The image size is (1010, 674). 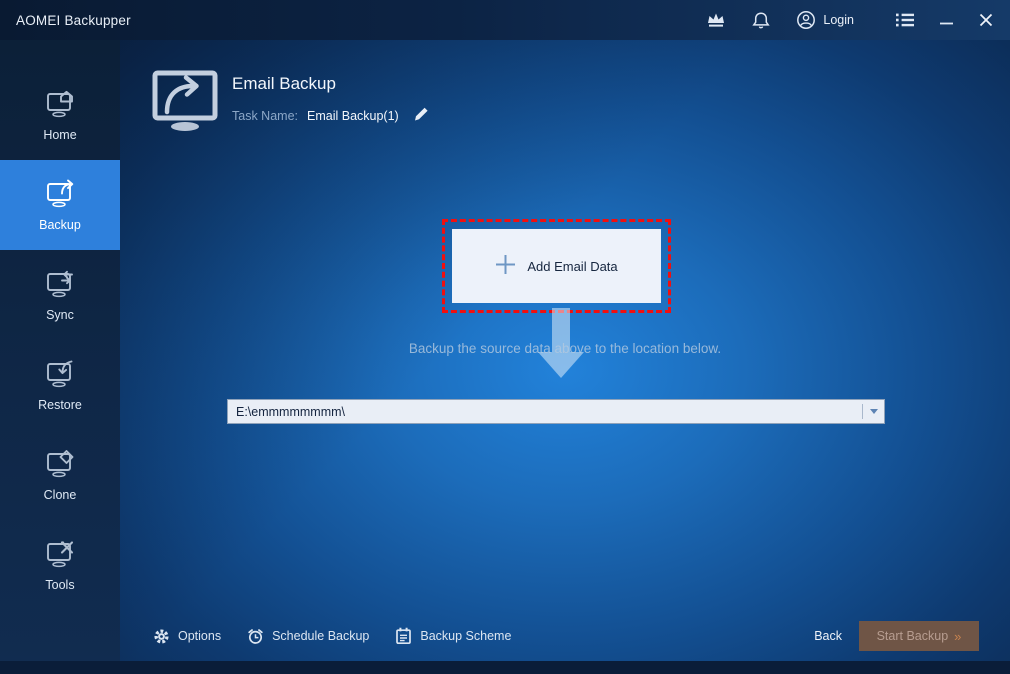 What do you see at coordinates (806, 20) in the screenshot?
I see `user-icon` at bounding box center [806, 20].